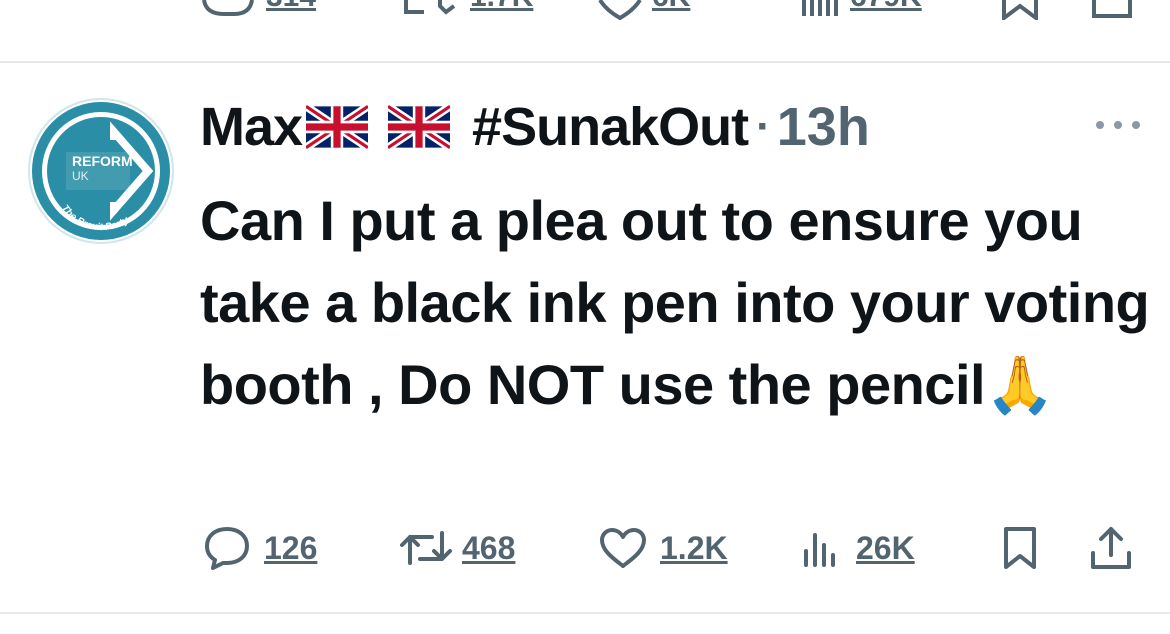 This screenshot has width=1170, height=634. What do you see at coordinates (102, 161) in the screenshot?
I see `avatar-line1: REFORM` at bounding box center [102, 161].